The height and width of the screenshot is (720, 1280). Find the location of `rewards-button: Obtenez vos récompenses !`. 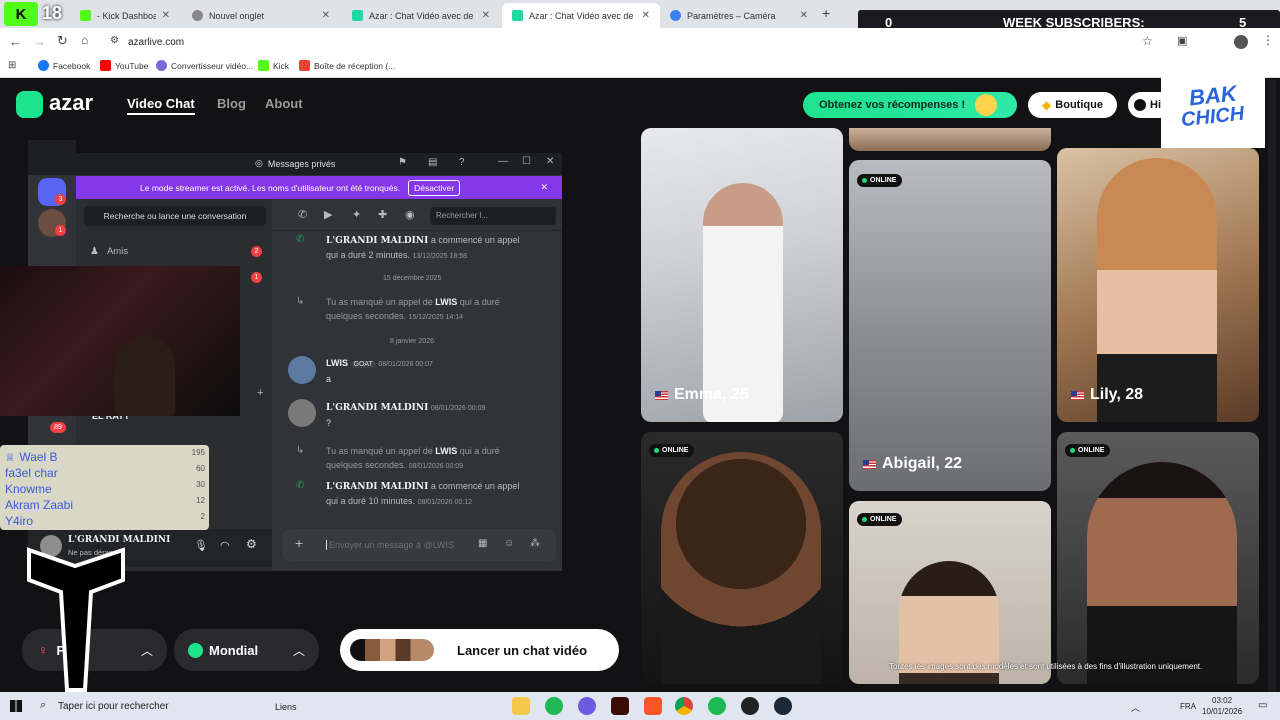

rewards-button: Obtenez vos récompenses ! is located at coordinates (910, 105).